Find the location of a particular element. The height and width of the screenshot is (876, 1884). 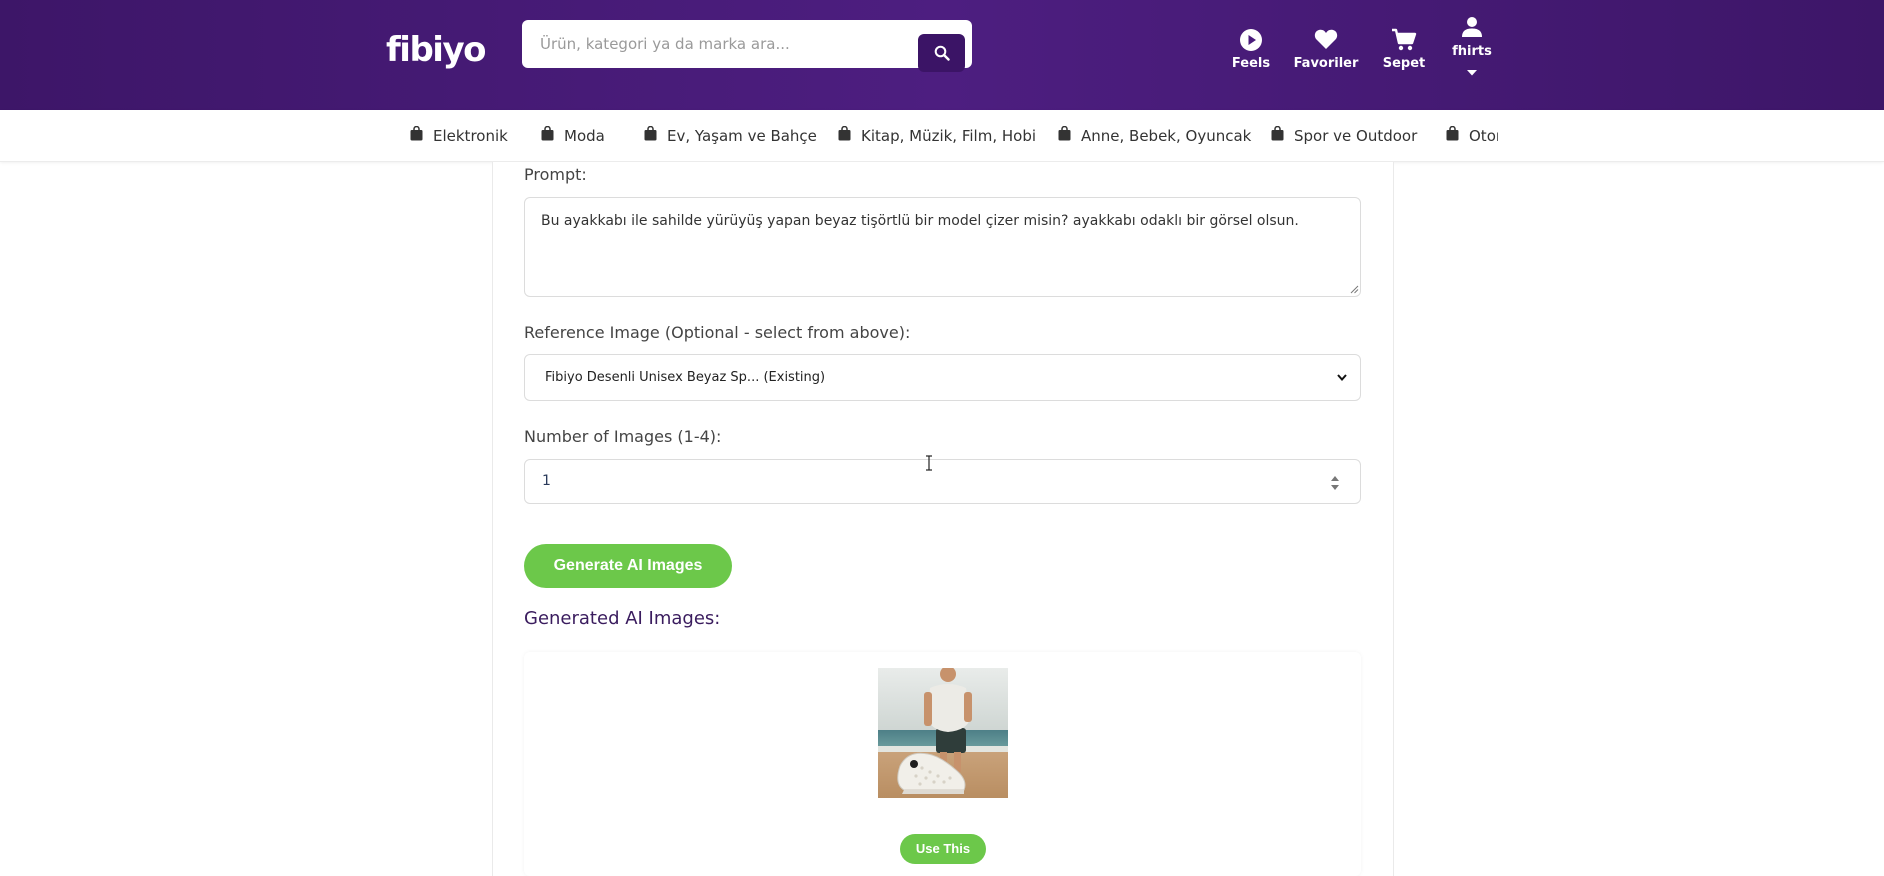

category-label: Ev, Yaşam ve Bahçe is located at coordinates (742, 135).